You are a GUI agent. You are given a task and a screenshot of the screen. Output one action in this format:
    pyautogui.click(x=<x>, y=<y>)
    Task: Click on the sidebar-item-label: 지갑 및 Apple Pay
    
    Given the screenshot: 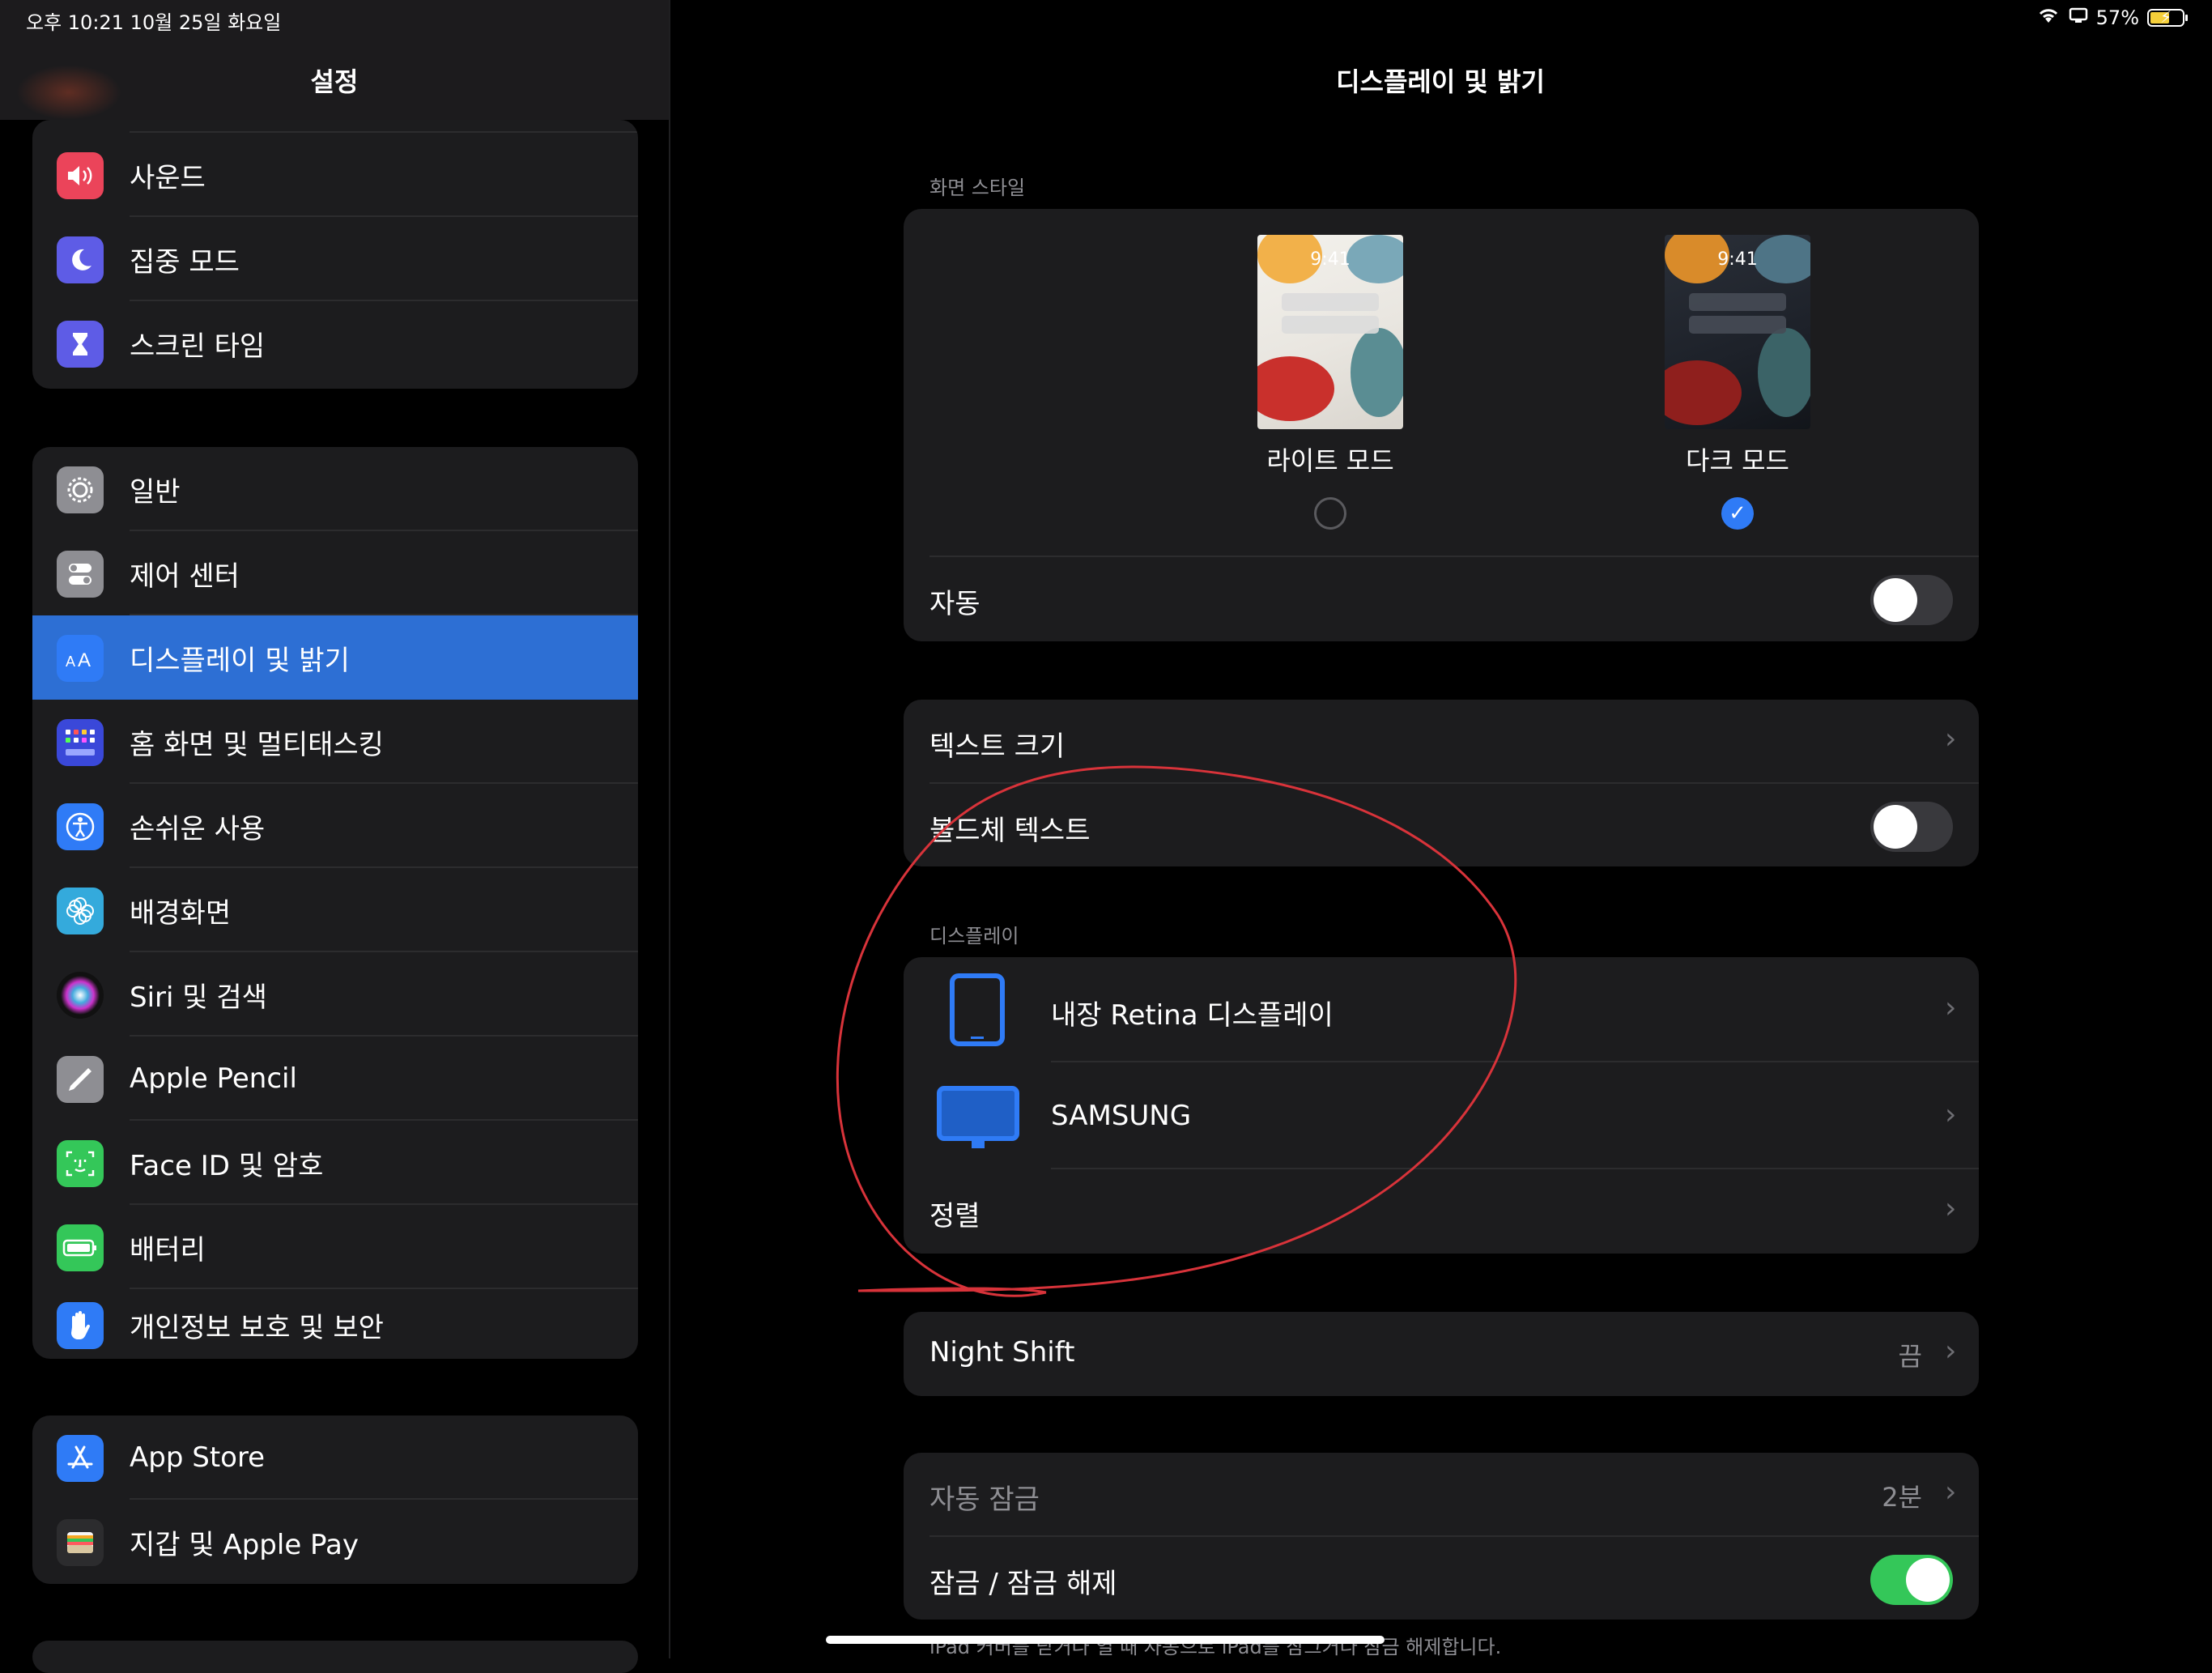 What is the action you would take?
    pyautogui.click(x=244, y=1545)
    